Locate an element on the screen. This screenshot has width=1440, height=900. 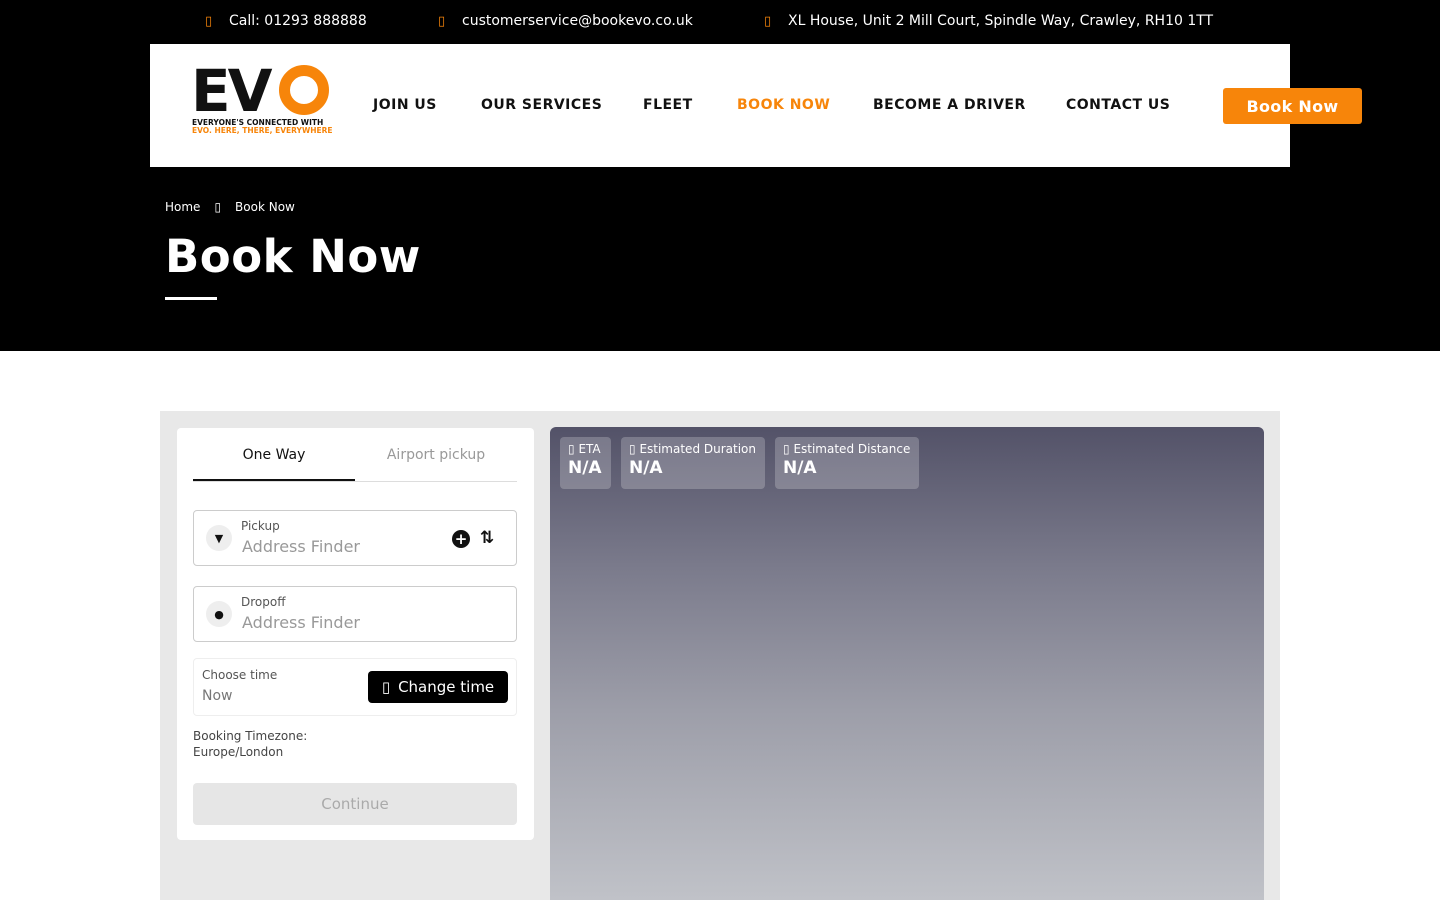
choose-time-label: Choose time is located at coordinates (240, 675).